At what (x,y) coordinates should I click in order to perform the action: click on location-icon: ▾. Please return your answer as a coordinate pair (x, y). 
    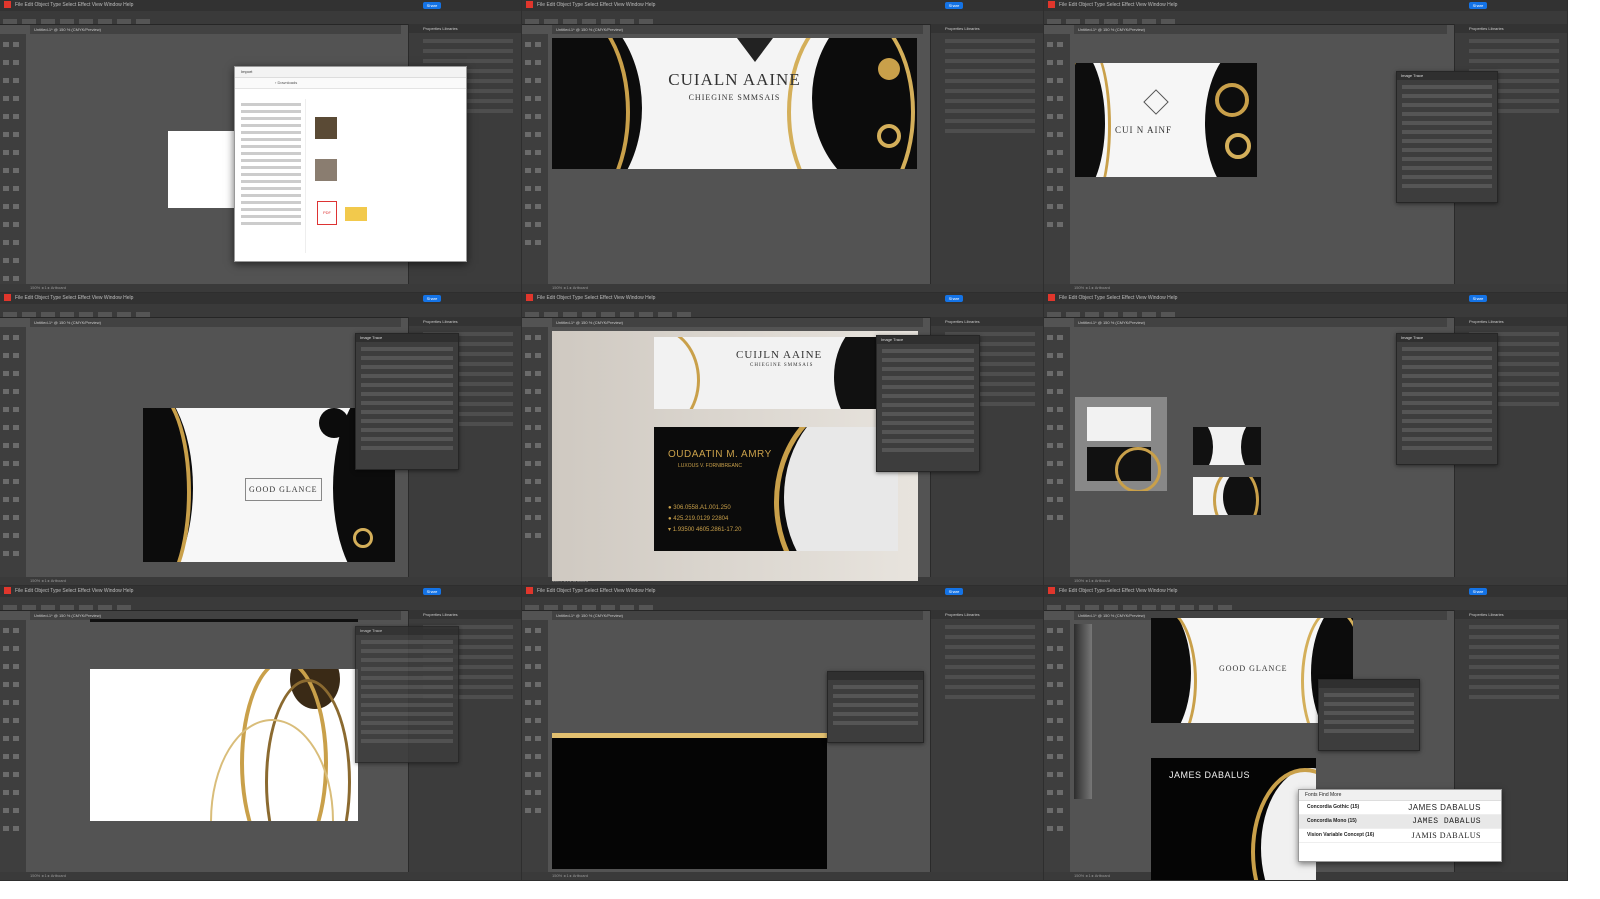
    Looking at the image, I should click on (670, 530).